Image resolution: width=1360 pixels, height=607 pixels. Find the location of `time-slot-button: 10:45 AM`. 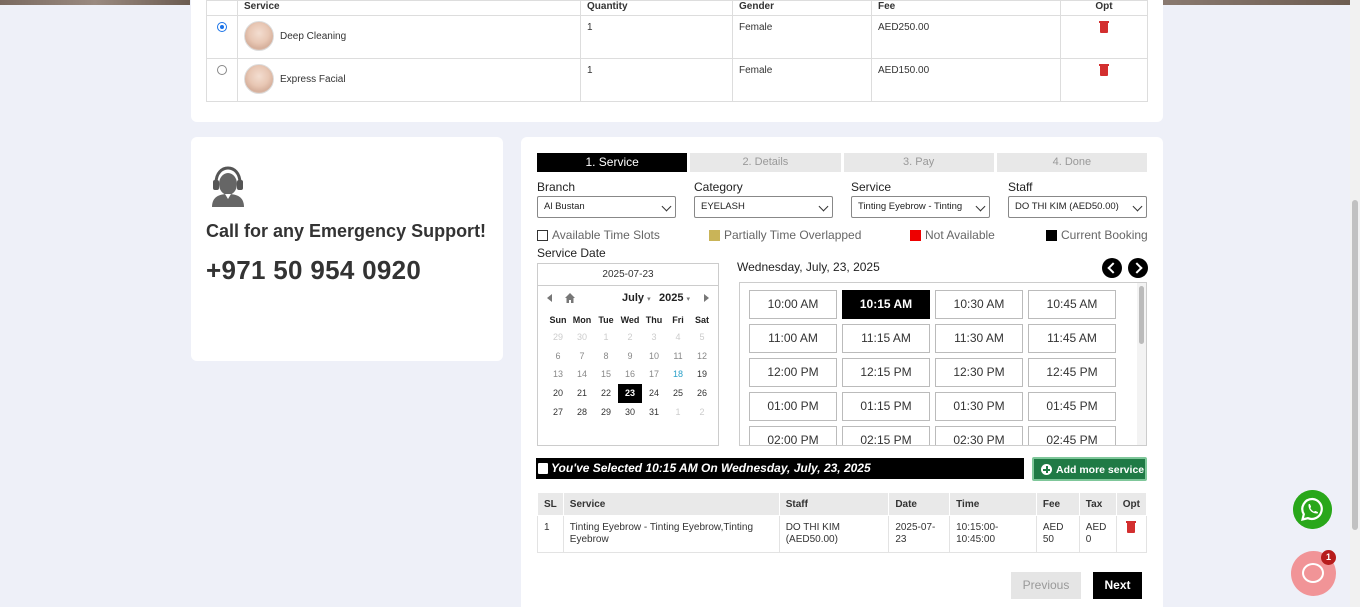

time-slot-button: 10:45 AM is located at coordinates (1072, 304).